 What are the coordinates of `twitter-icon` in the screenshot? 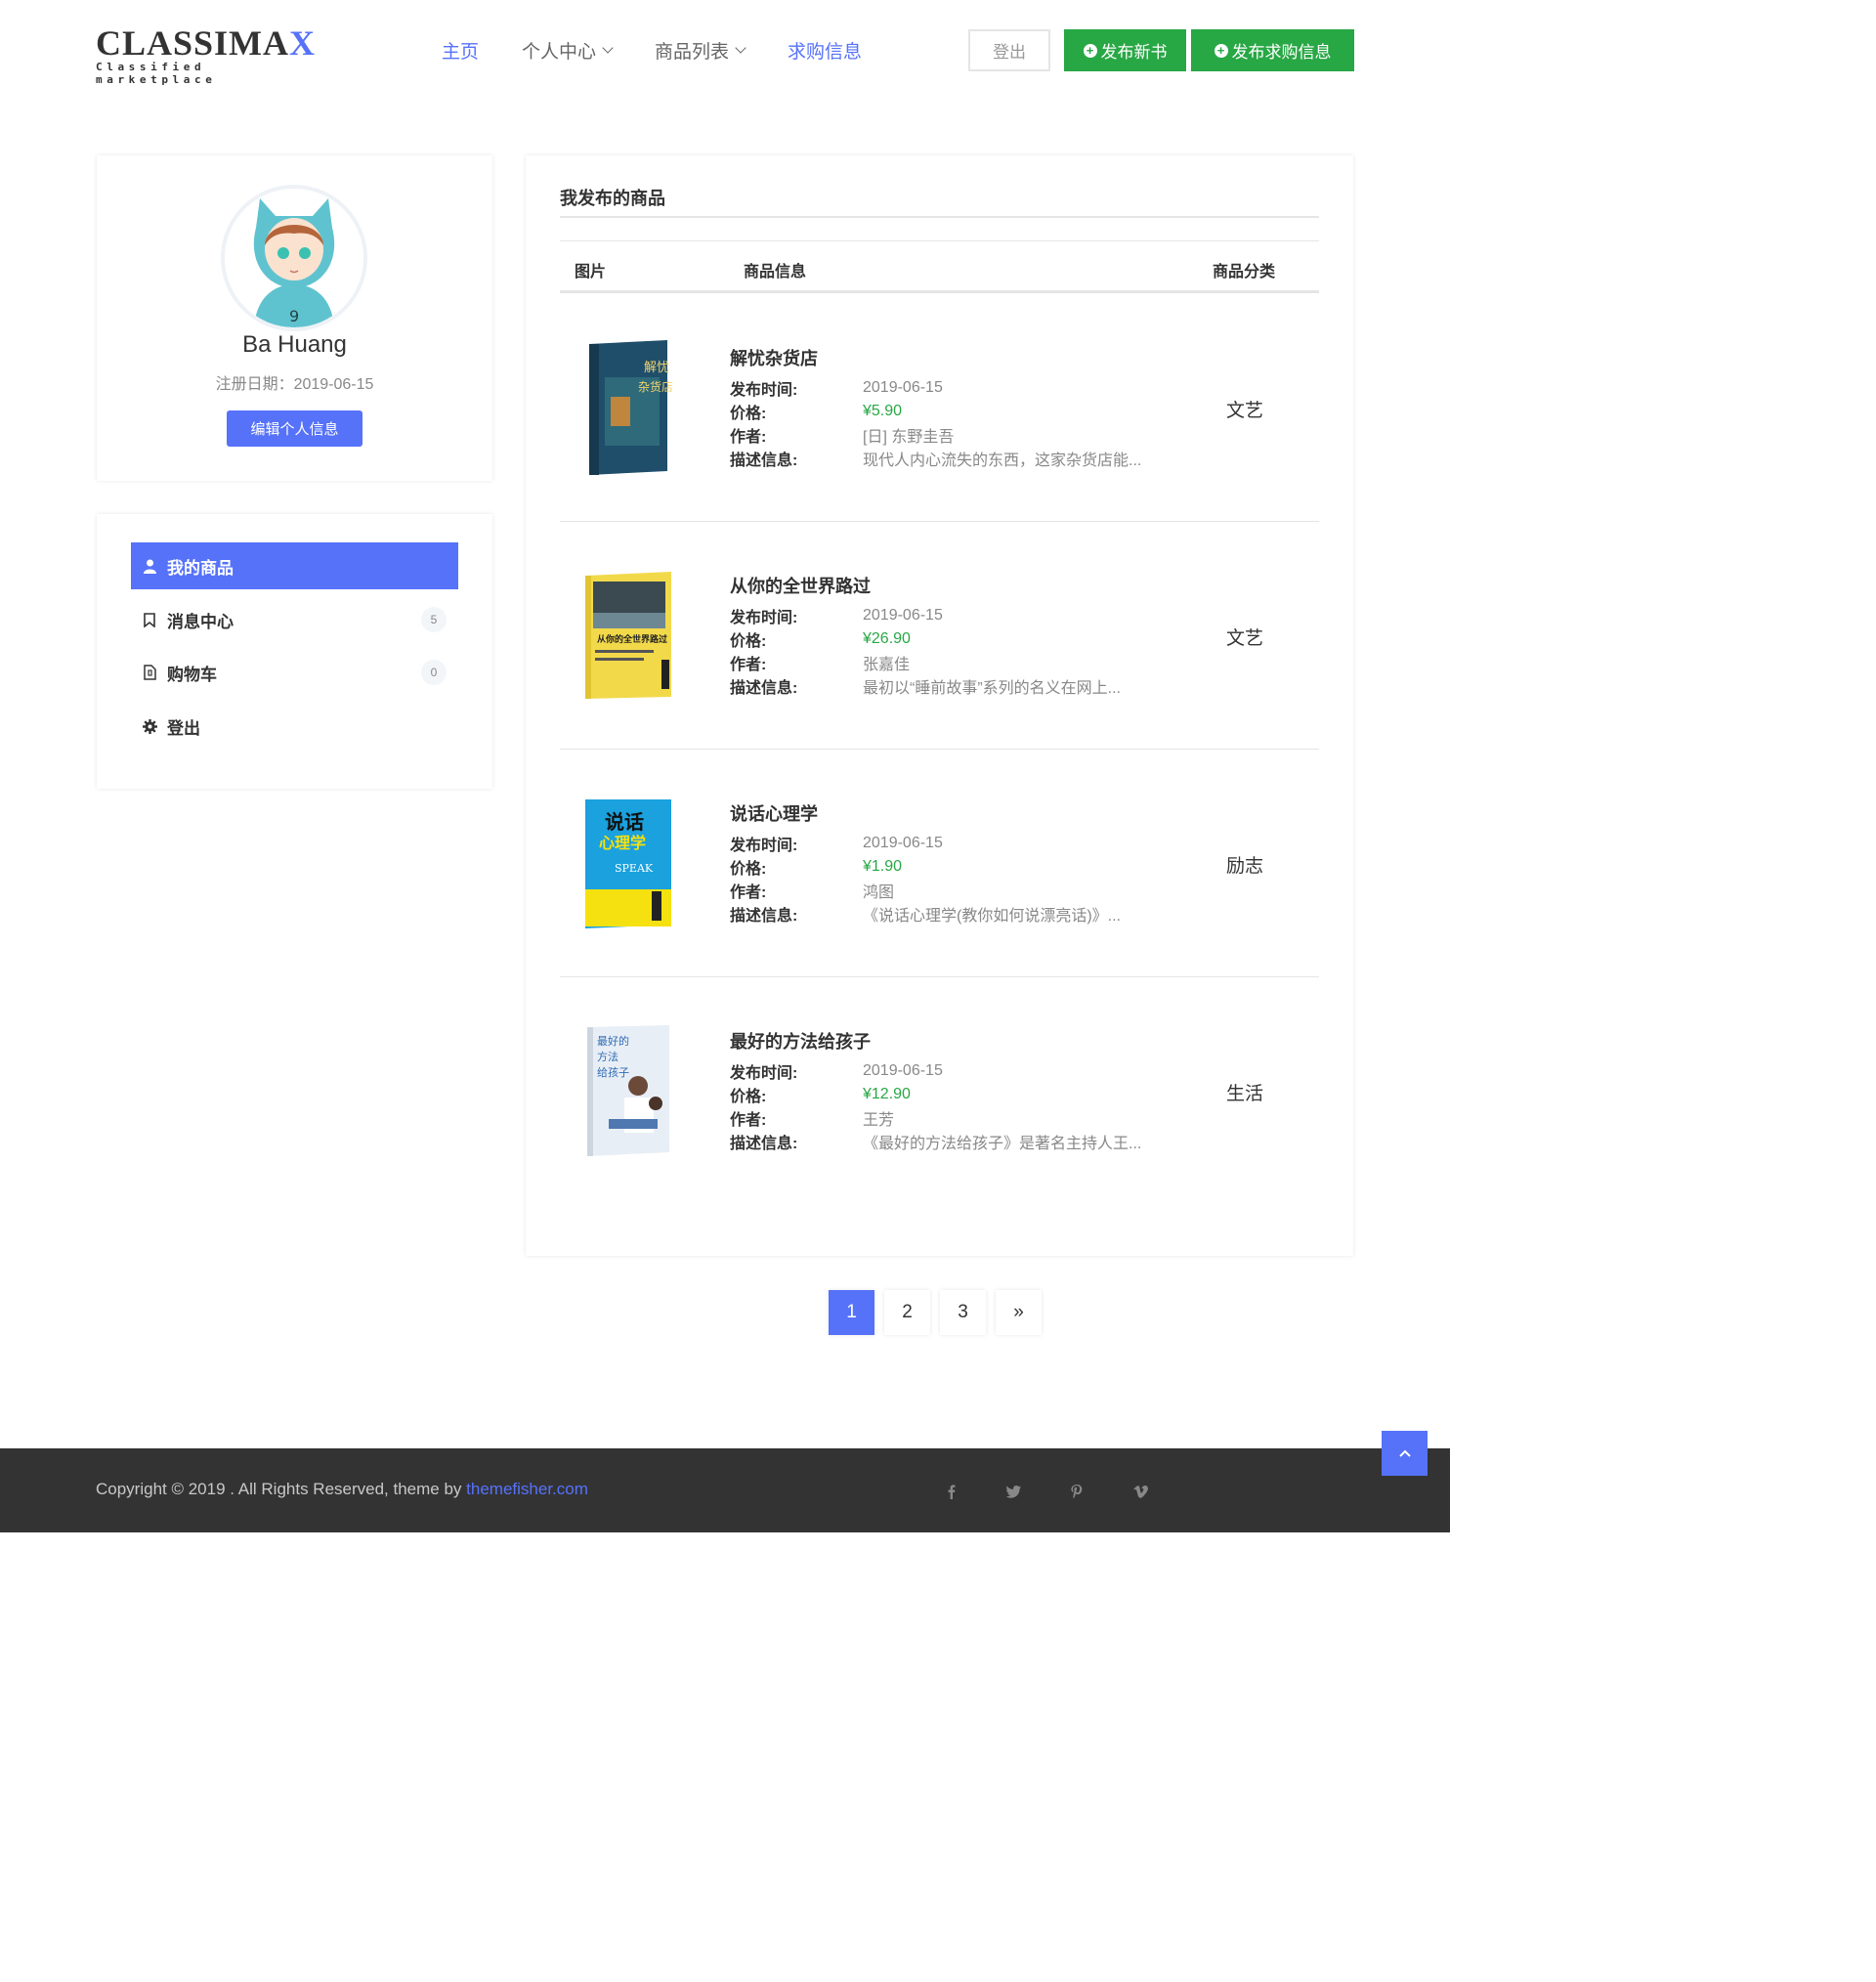 It's located at (1013, 1492).